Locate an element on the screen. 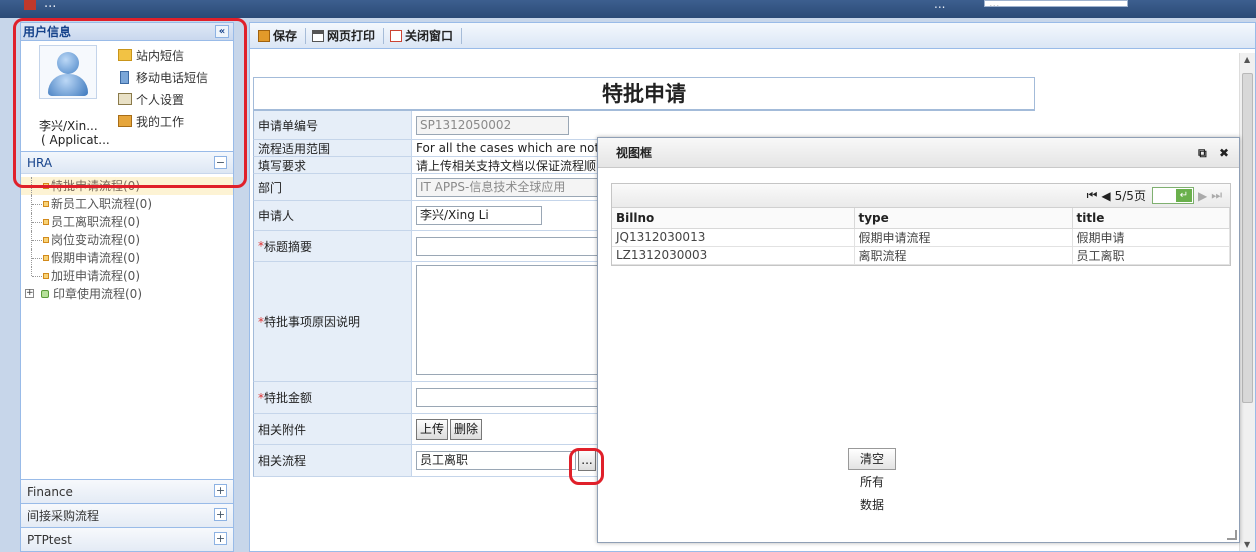  related-process-field: 员工离职 is located at coordinates (496, 460).